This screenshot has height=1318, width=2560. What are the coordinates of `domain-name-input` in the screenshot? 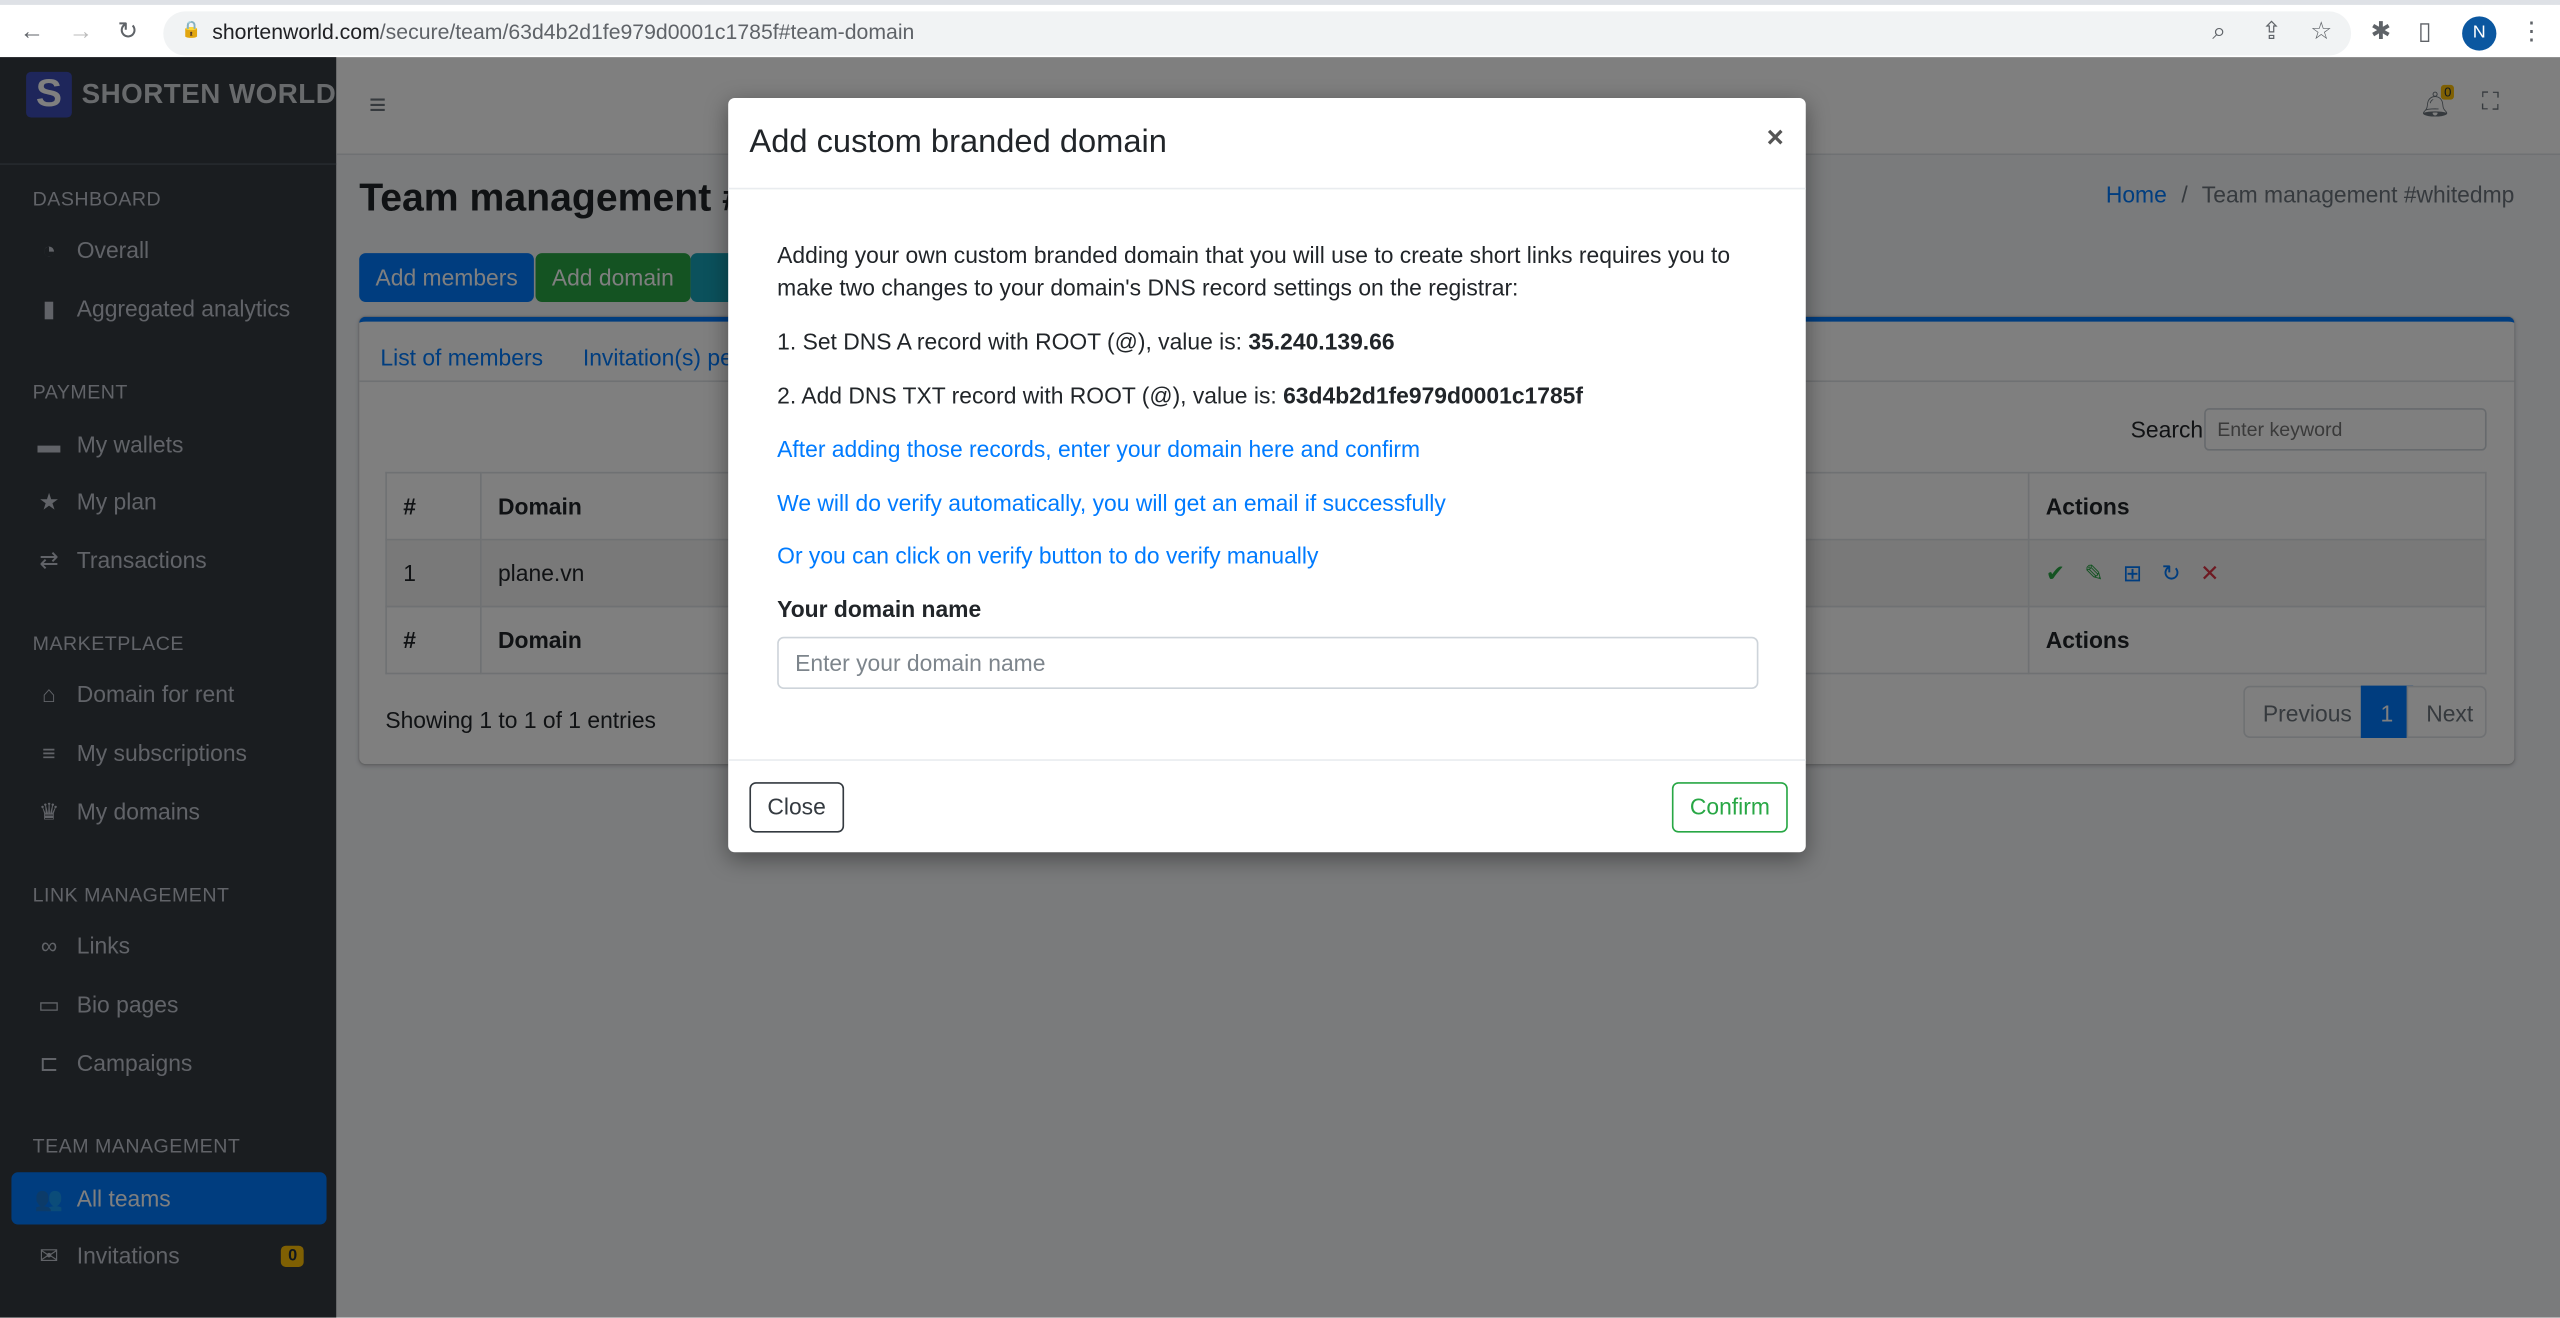 It's located at (1268, 662).